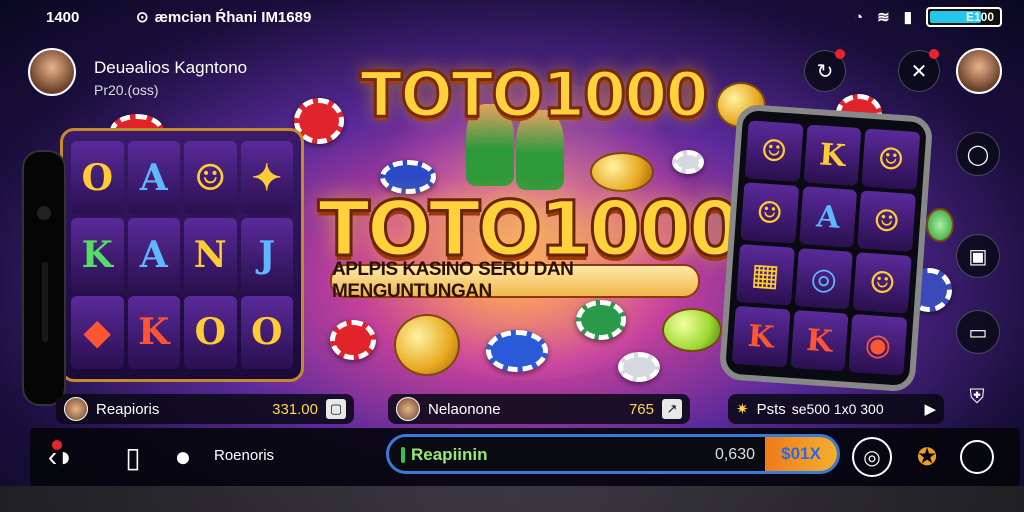  I want to click on status-right: ◔ ≋ ▮ E100, so click(928, 17).